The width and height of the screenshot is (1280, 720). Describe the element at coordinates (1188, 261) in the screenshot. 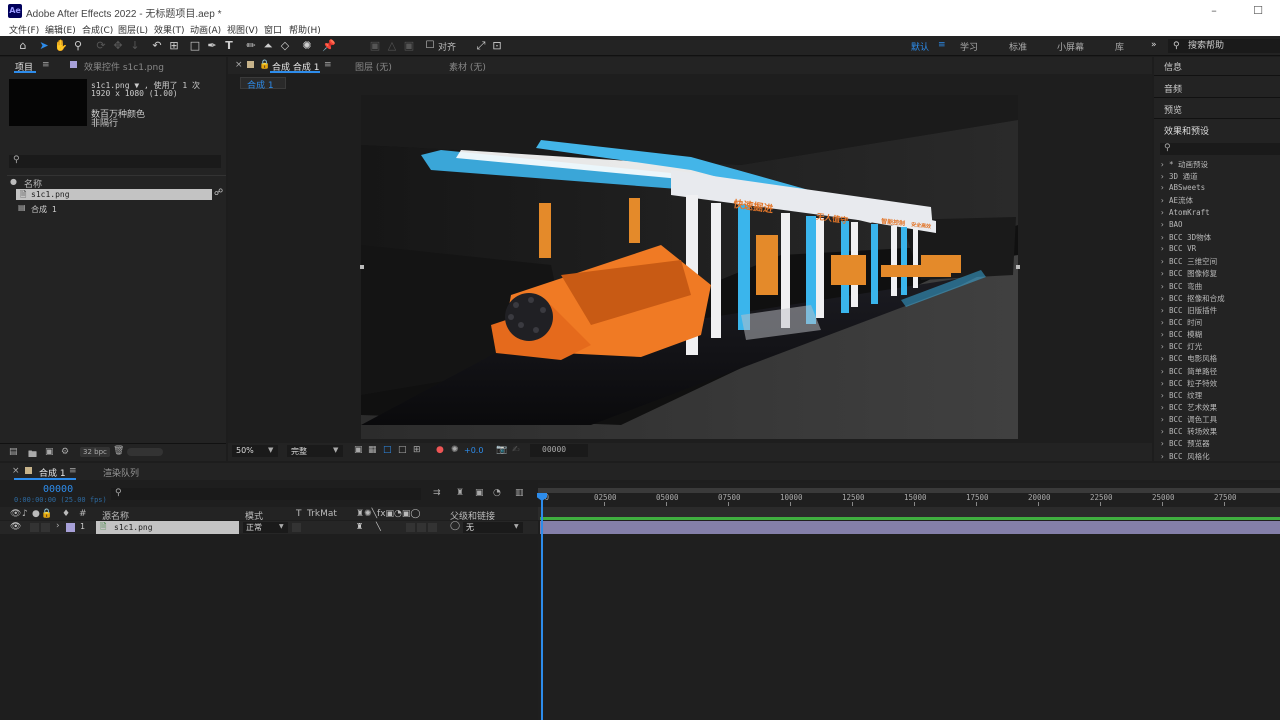

I see `effects-category-item: › BCC 三维空间` at that location.